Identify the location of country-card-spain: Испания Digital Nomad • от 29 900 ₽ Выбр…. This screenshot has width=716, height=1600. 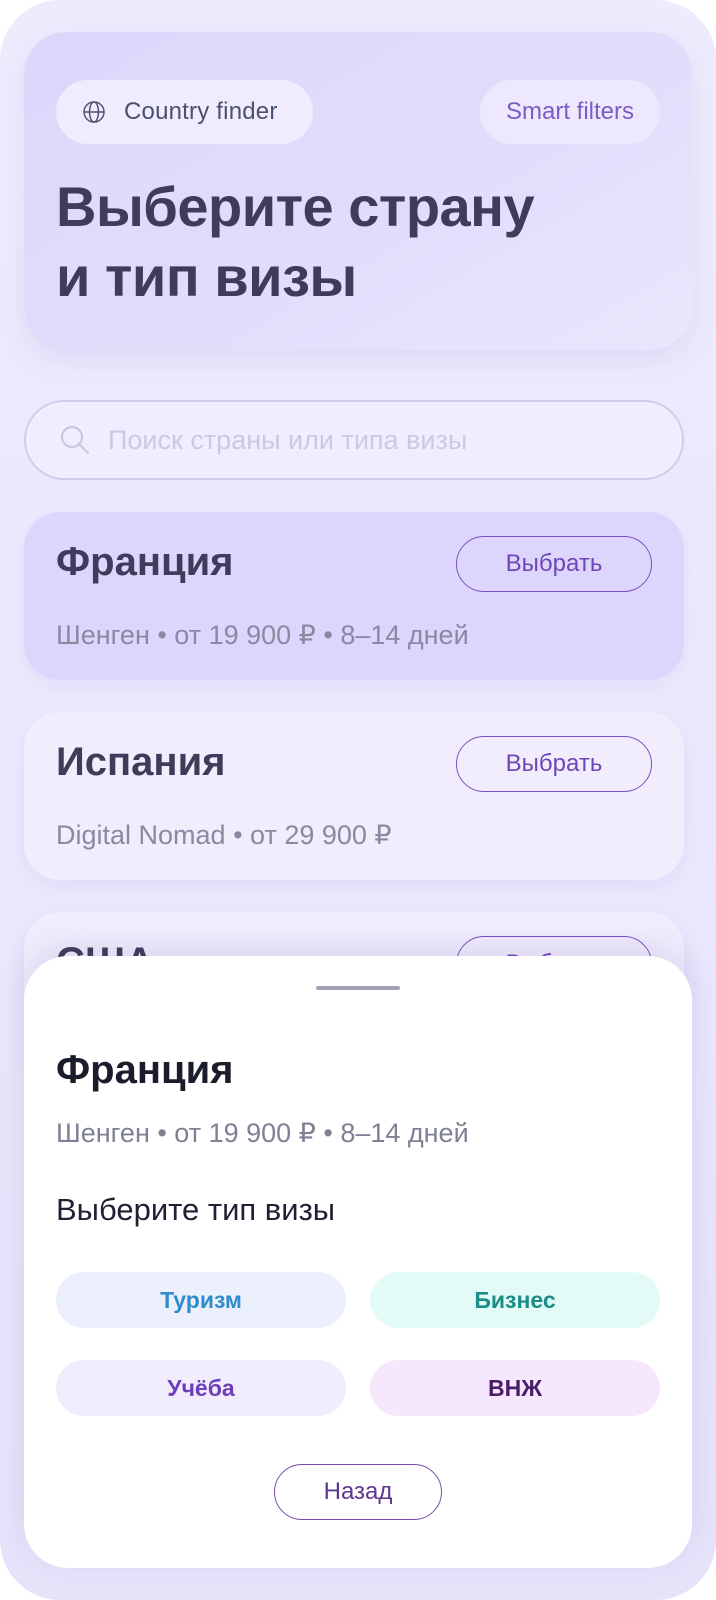
(354, 796).